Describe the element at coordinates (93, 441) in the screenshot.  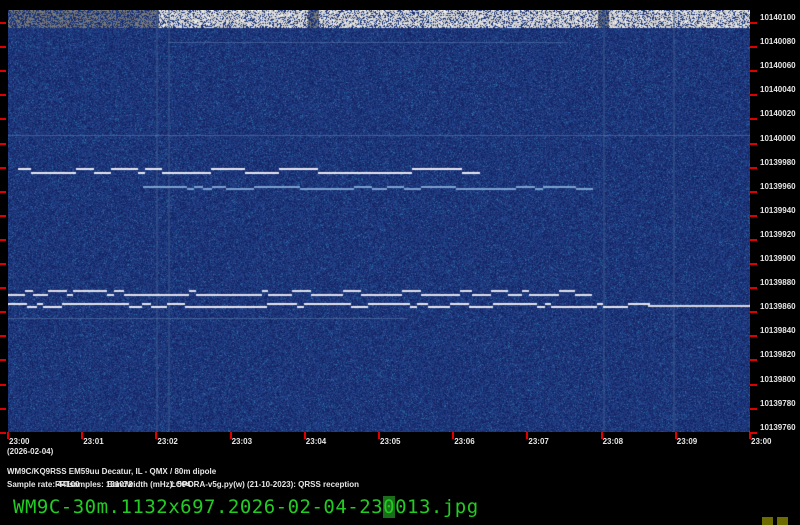
I see `time-label: 23:01` at that location.